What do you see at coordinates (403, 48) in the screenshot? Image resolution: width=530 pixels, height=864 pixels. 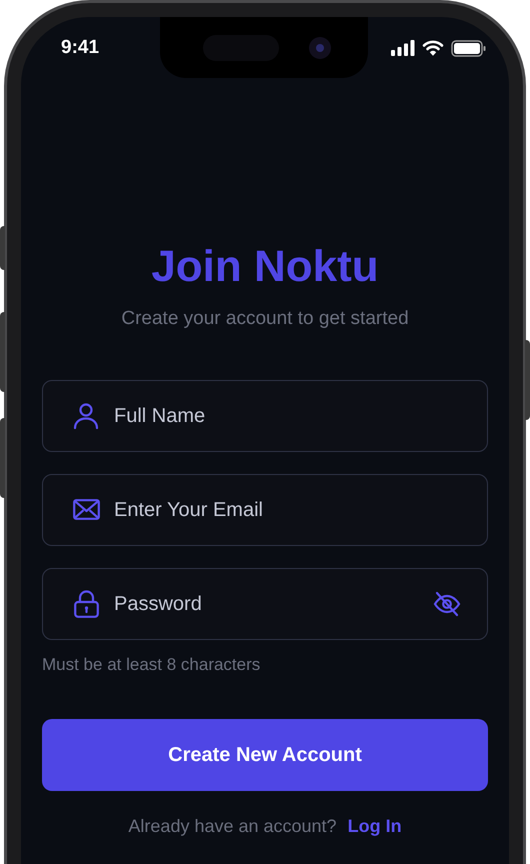 I see `signal-icon` at bounding box center [403, 48].